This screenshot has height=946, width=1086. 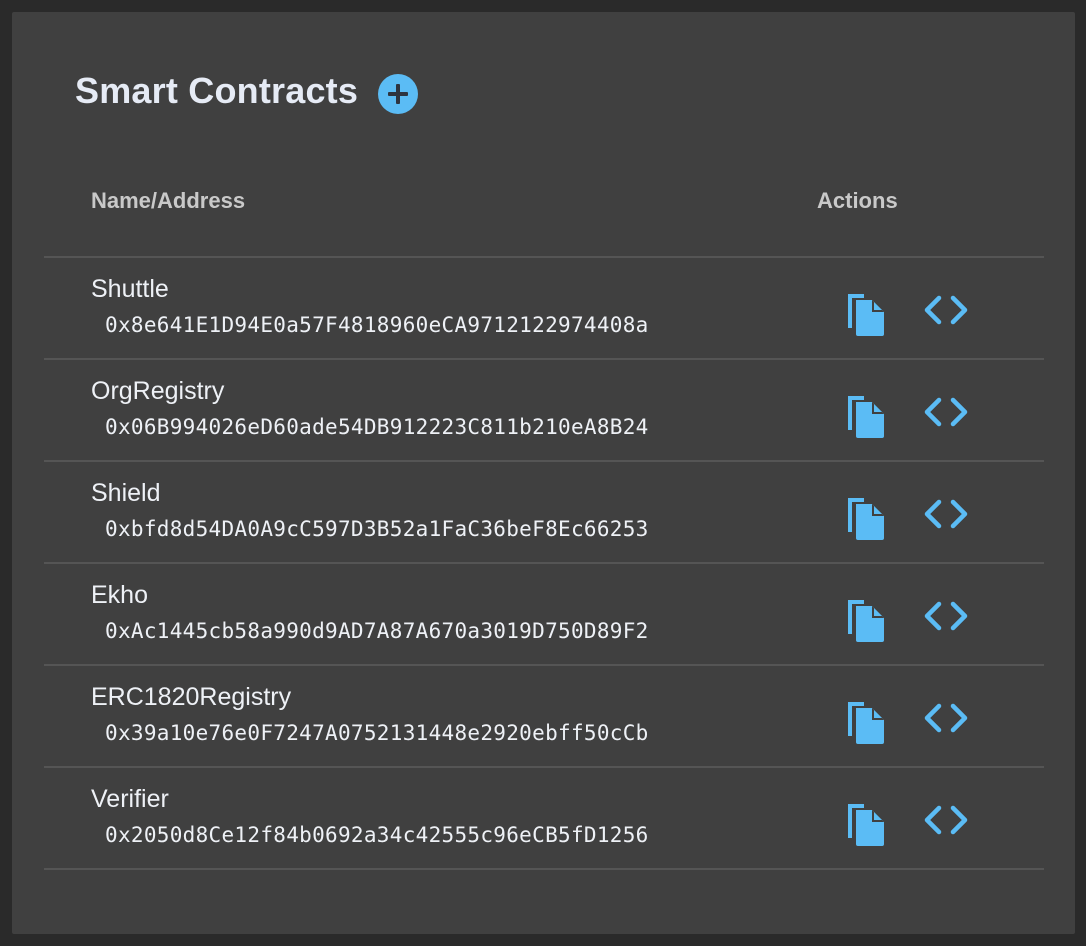 I want to click on contract-name: Shuttle, so click(x=130, y=289).